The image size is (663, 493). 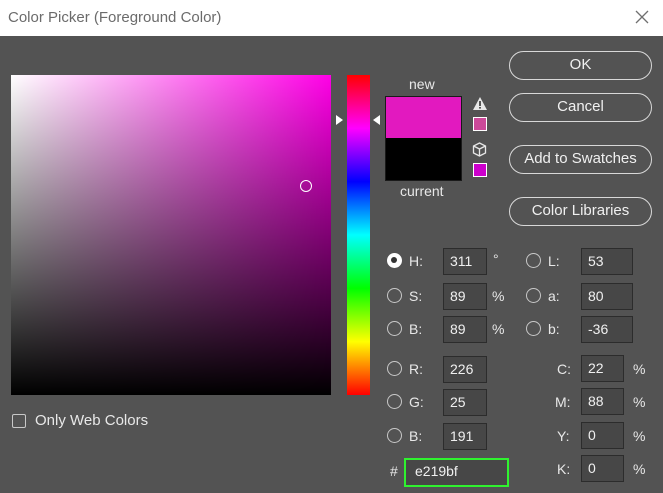 What do you see at coordinates (498, 296) in the screenshot?
I see `saturation-unit: %` at bounding box center [498, 296].